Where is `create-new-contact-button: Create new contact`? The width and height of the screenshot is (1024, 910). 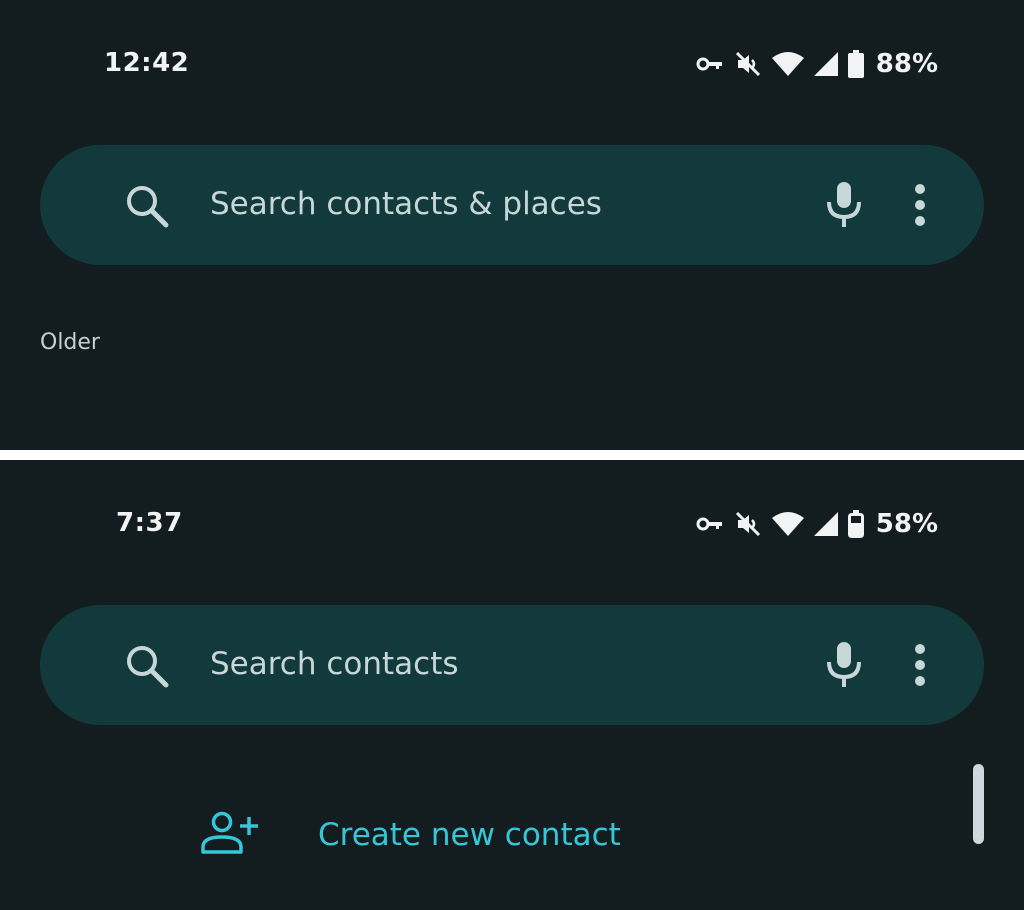 create-new-contact-button: Create new contact is located at coordinates (410, 835).